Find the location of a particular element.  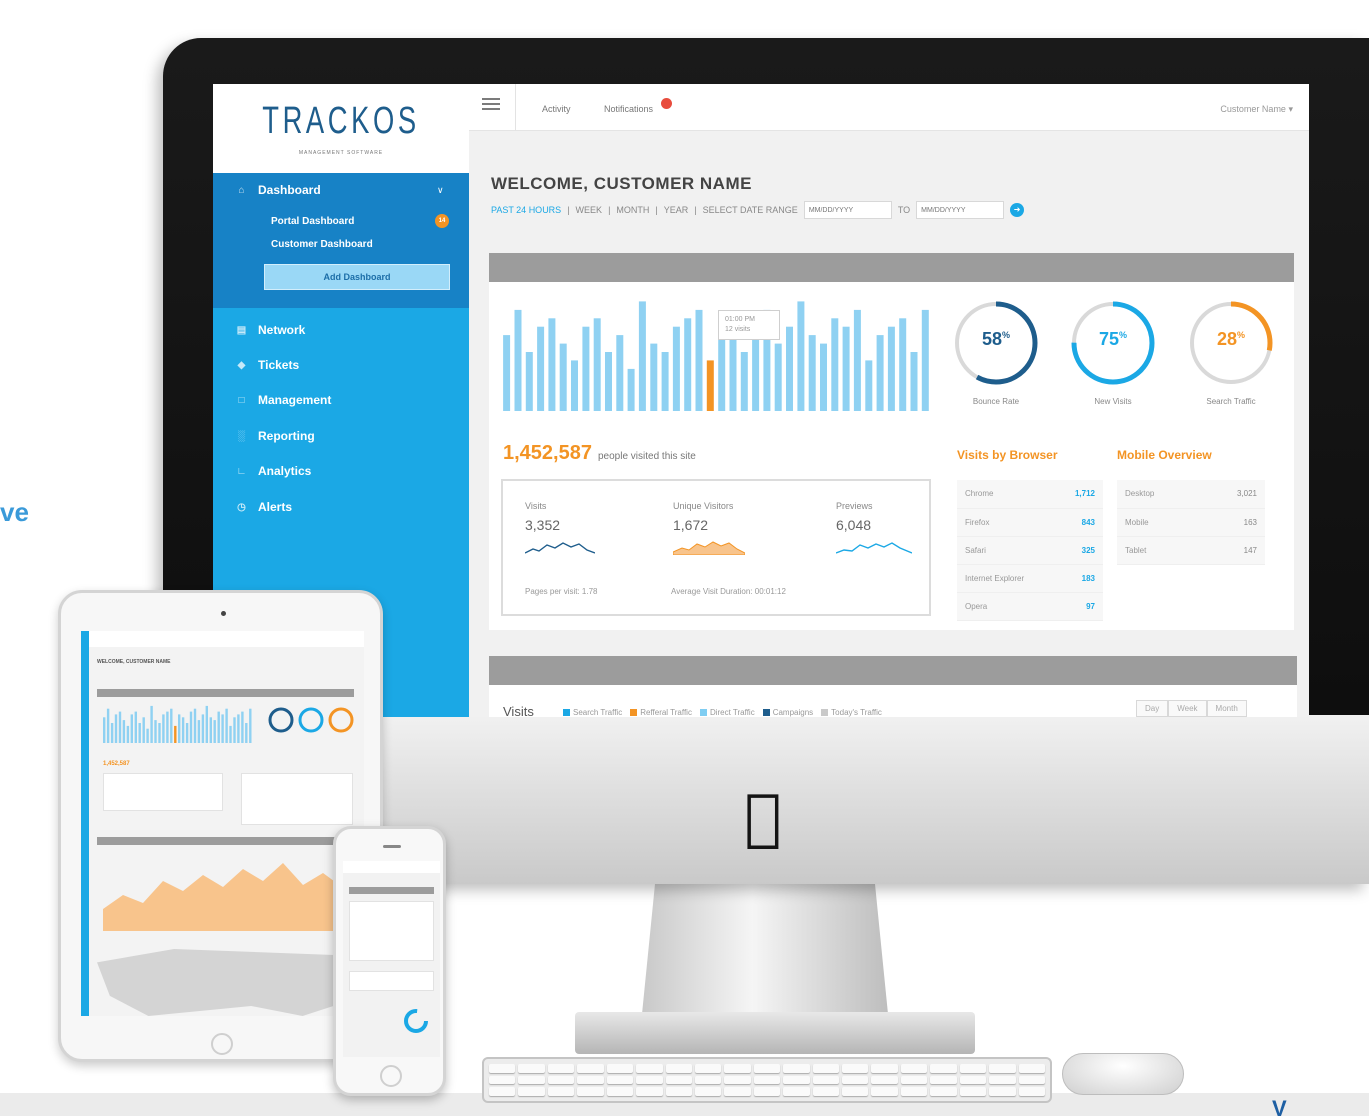

notifications-link: Notifications is located at coordinates (628, 109).